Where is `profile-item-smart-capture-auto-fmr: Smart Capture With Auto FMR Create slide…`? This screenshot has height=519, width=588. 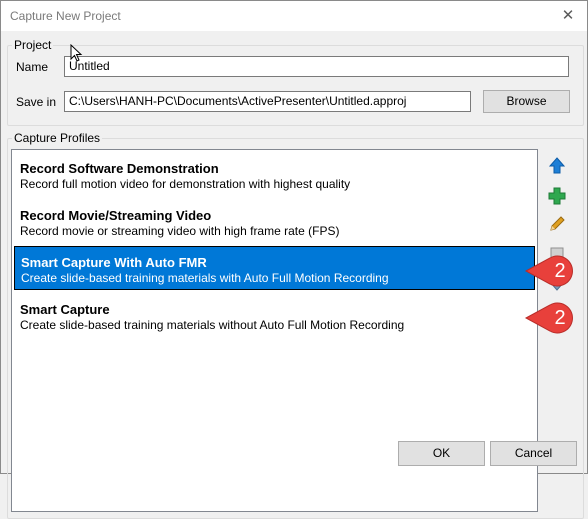 profile-item-smart-capture-auto-fmr: Smart Capture With Auto FMR Create slide… is located at coordinates (274, 268).